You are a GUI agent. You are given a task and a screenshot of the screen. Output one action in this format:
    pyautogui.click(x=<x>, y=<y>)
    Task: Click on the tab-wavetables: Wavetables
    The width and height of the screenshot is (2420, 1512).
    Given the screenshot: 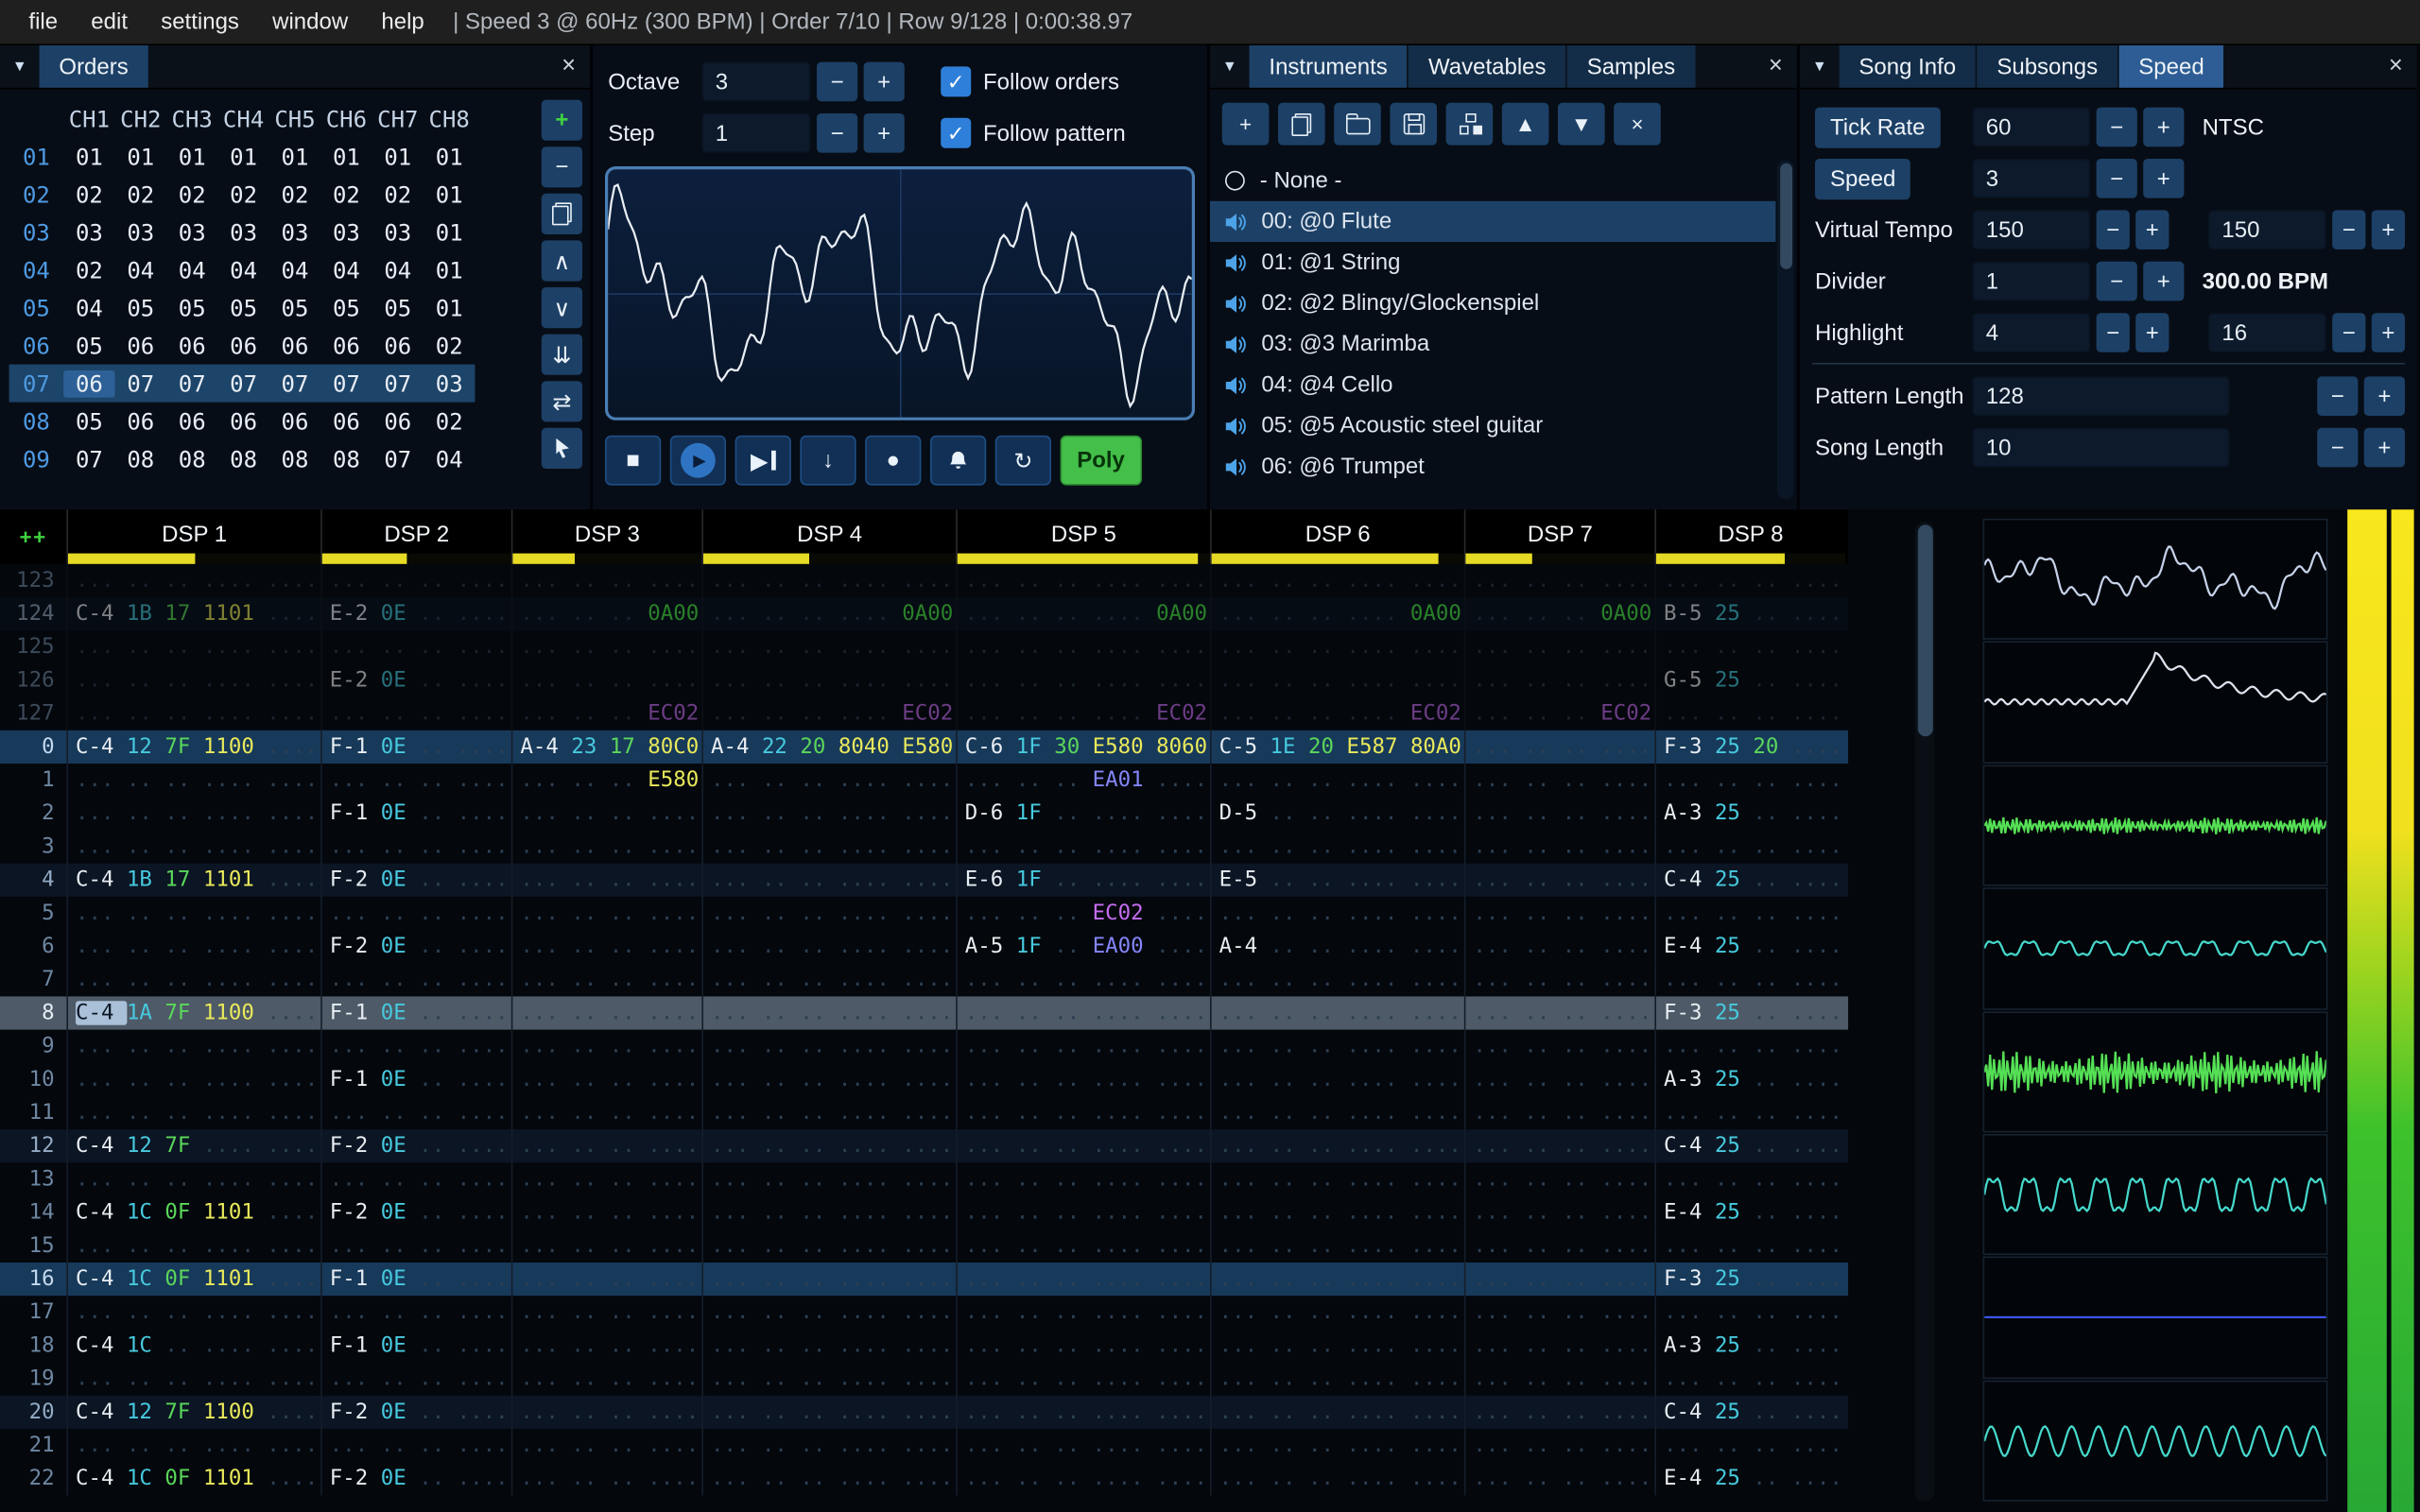 What is the action you would take?
    pyautogui.click(x=1487, y=66)
    